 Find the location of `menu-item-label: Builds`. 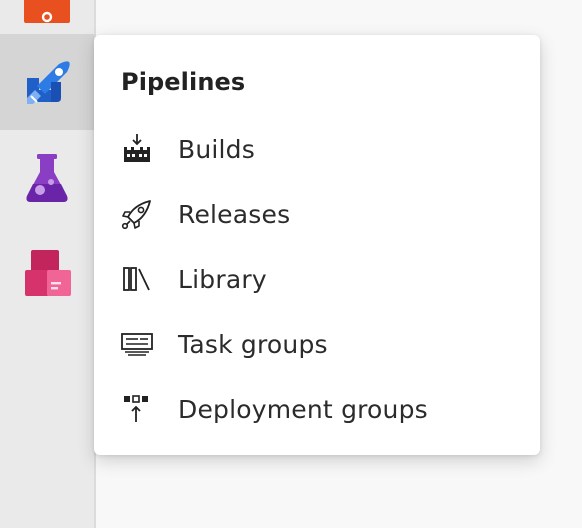

menu-item-label: Builds is located at coordinates (216, 149).